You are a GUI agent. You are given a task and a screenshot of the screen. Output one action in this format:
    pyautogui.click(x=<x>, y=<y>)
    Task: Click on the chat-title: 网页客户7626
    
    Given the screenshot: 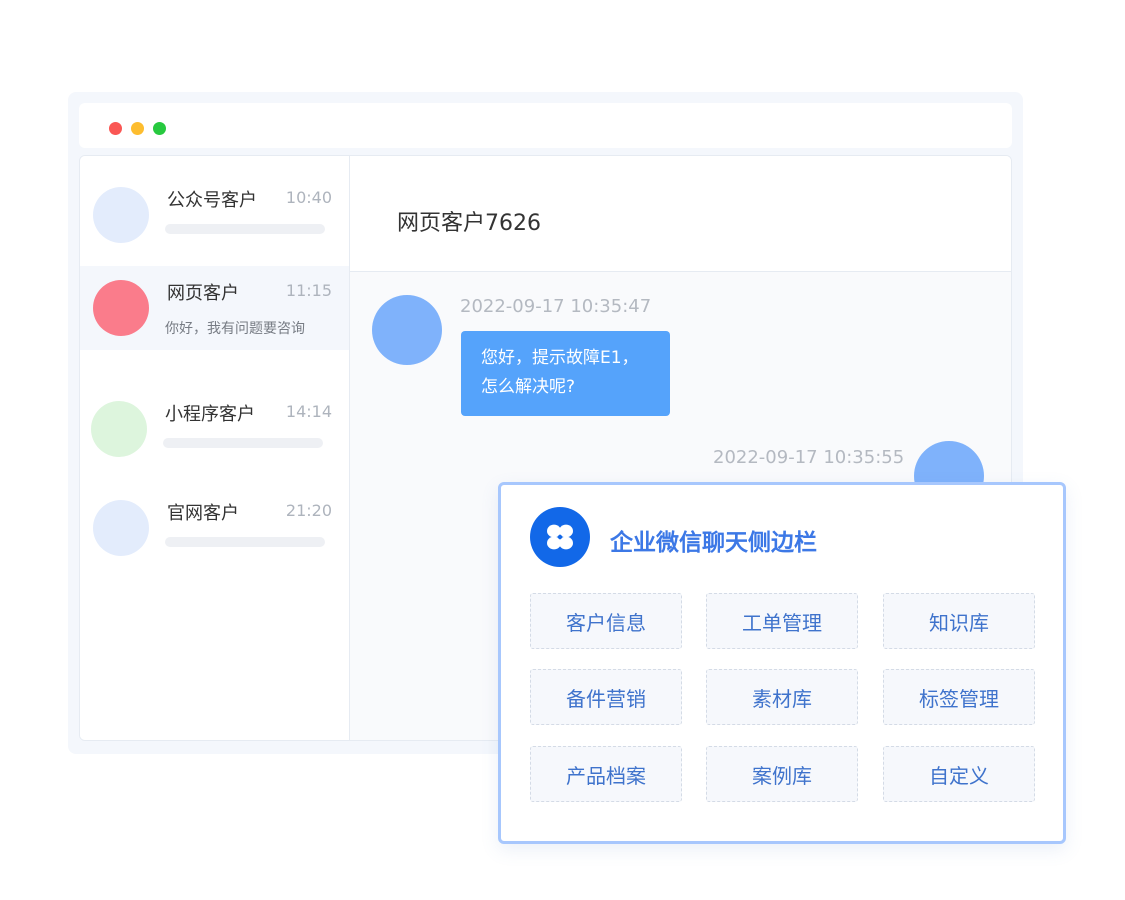 What is the action you would take?
    pyautogui.click(x=469, y=223)
    